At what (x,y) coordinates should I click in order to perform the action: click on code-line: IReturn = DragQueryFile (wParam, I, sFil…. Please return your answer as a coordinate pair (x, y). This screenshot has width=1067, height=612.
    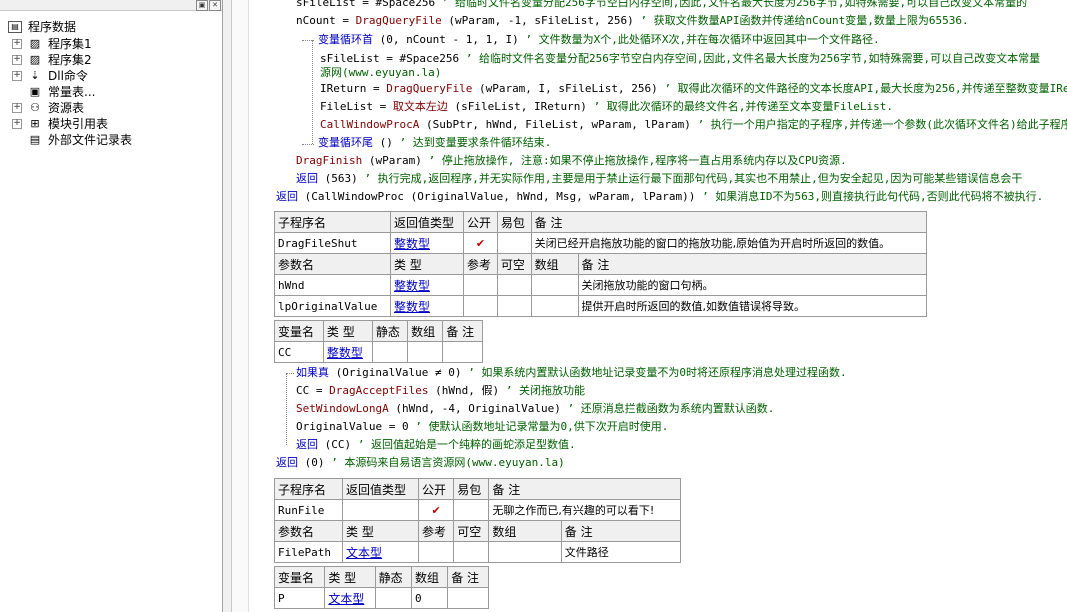
    Looking at the image, I should click on (693, 88).